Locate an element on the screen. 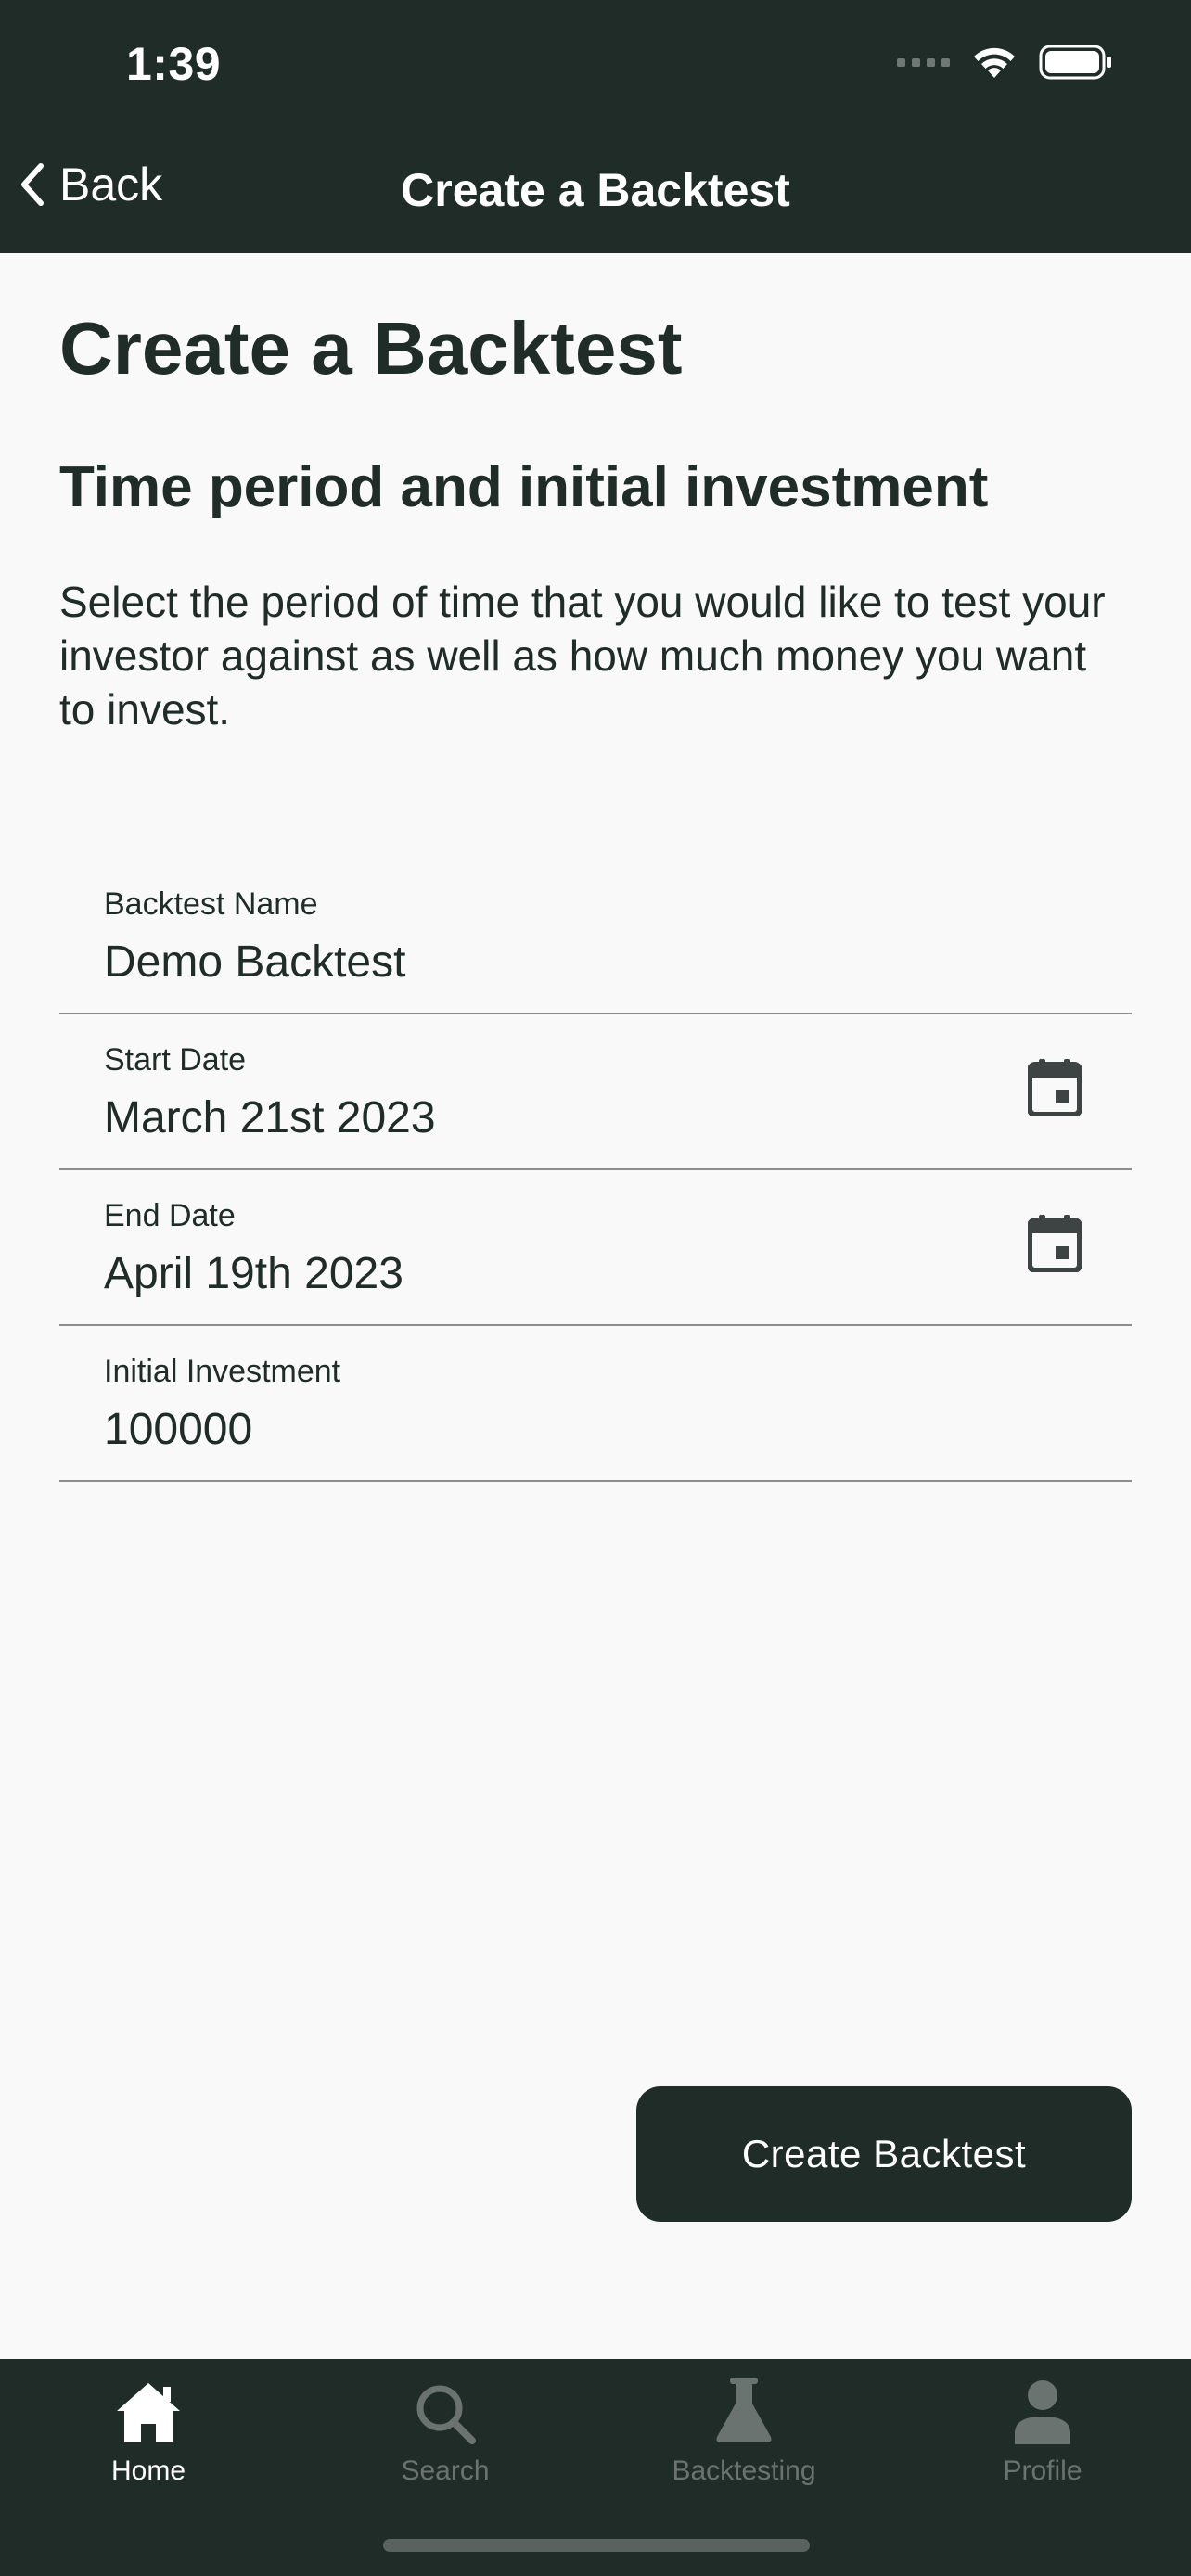 The width and height of the screenshot is (1191, 2576). home-indicator is located at coordinates (597, 2545).